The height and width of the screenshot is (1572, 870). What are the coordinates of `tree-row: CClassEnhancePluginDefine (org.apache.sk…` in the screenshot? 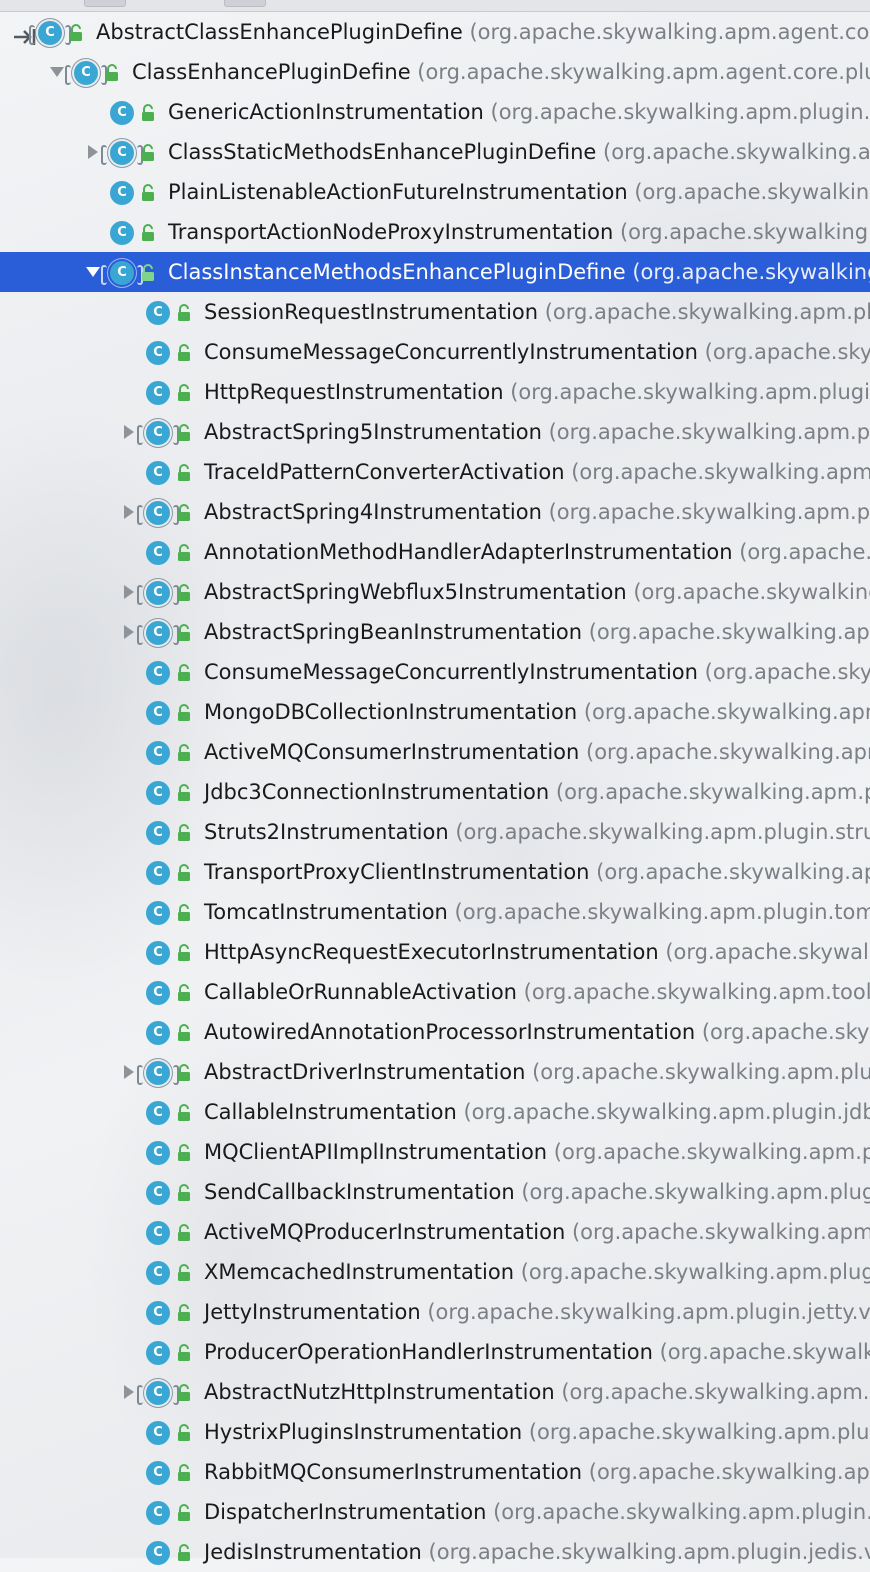 It's located at (435, 72).